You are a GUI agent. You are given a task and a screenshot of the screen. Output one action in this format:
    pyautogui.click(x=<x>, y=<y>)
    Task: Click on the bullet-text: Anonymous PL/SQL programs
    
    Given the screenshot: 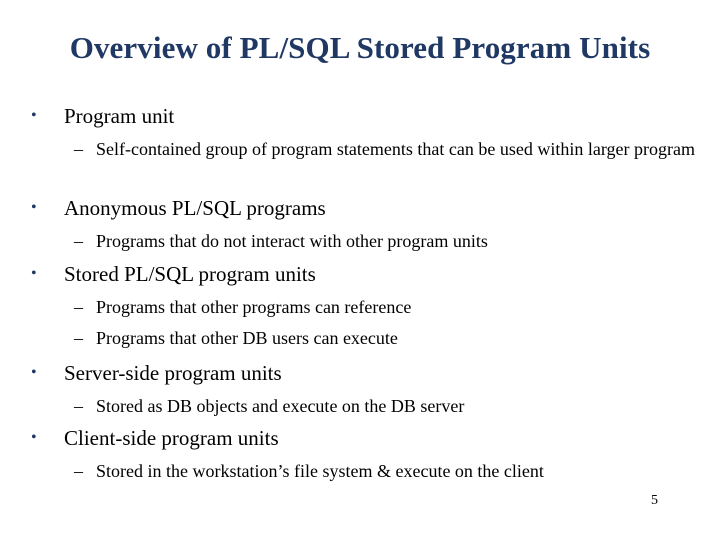 What is the action you would take?
    pyautogui.click(x=195, y=208)
    